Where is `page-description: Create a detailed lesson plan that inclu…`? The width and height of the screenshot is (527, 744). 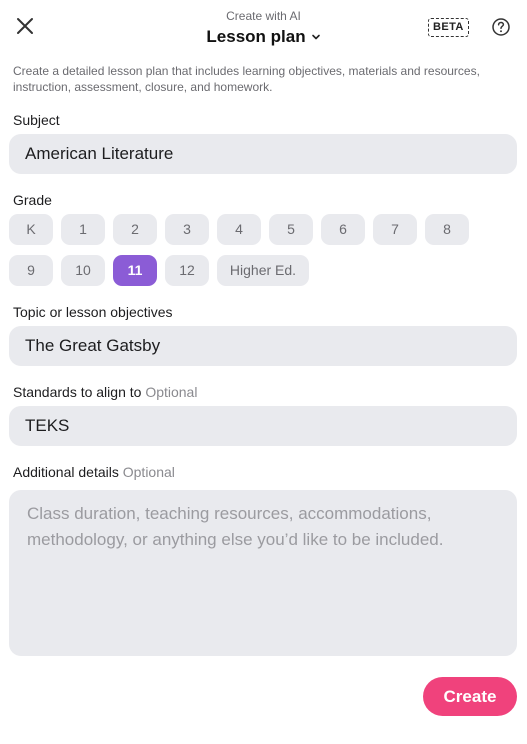 page-description: Create a detailed lesson plan that inclu… is located at coordinates (246, 79).